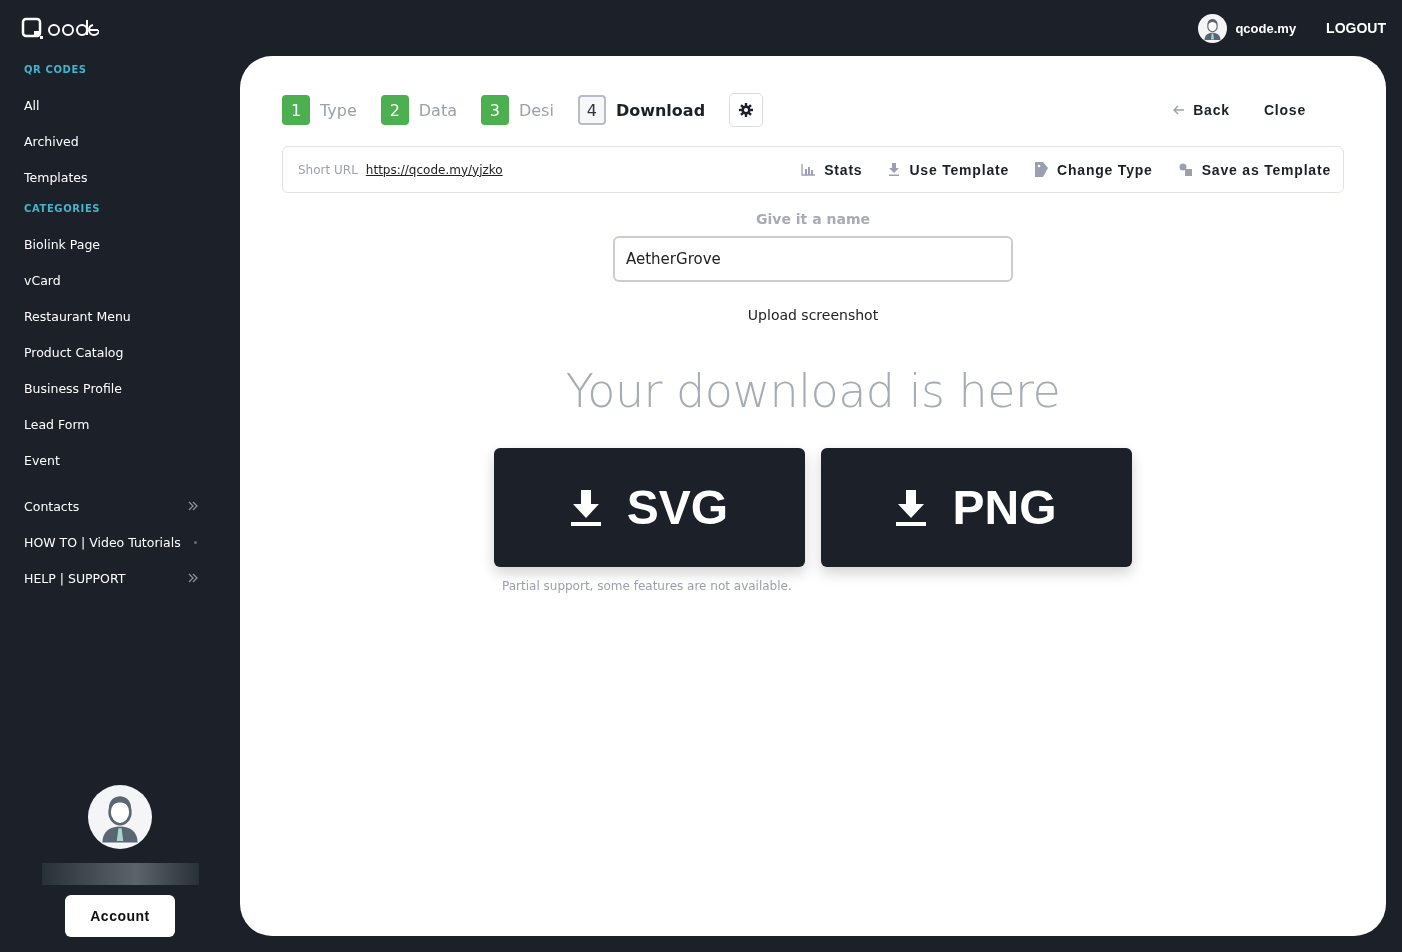 This screenshot has width=1402, height=952. Describe the element at coordinates (434, 169) in the screenshot. I see `short-url-link: https://qcode.my/yjzko` at that location.